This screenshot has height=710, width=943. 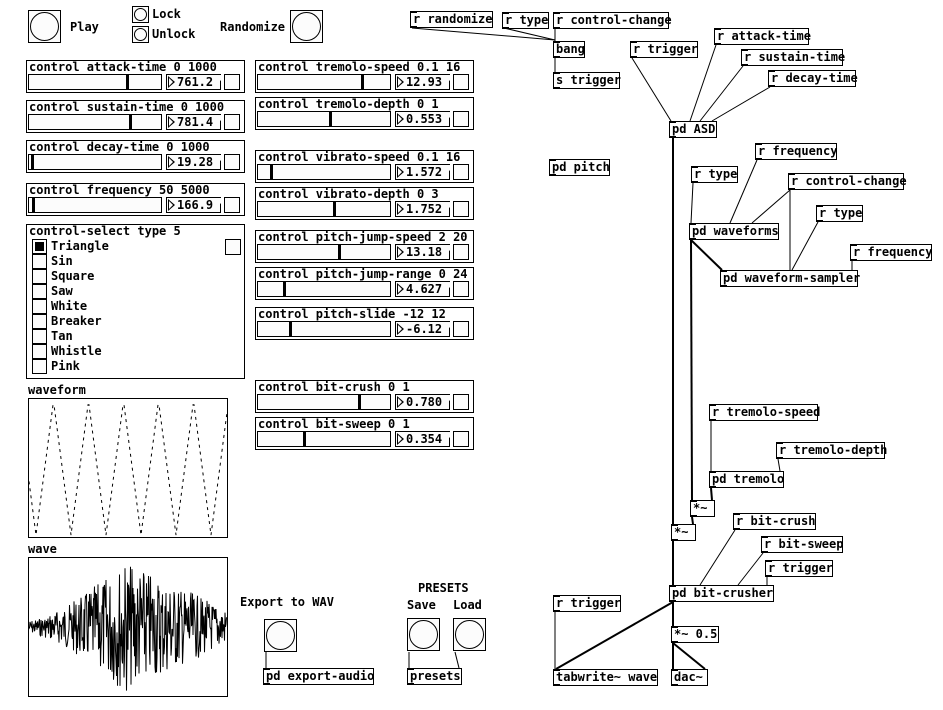 What do you see at coordinates (423, 634) in the screenshot?
I see `save-preset-bang-button` at bounding box center [423, 634].